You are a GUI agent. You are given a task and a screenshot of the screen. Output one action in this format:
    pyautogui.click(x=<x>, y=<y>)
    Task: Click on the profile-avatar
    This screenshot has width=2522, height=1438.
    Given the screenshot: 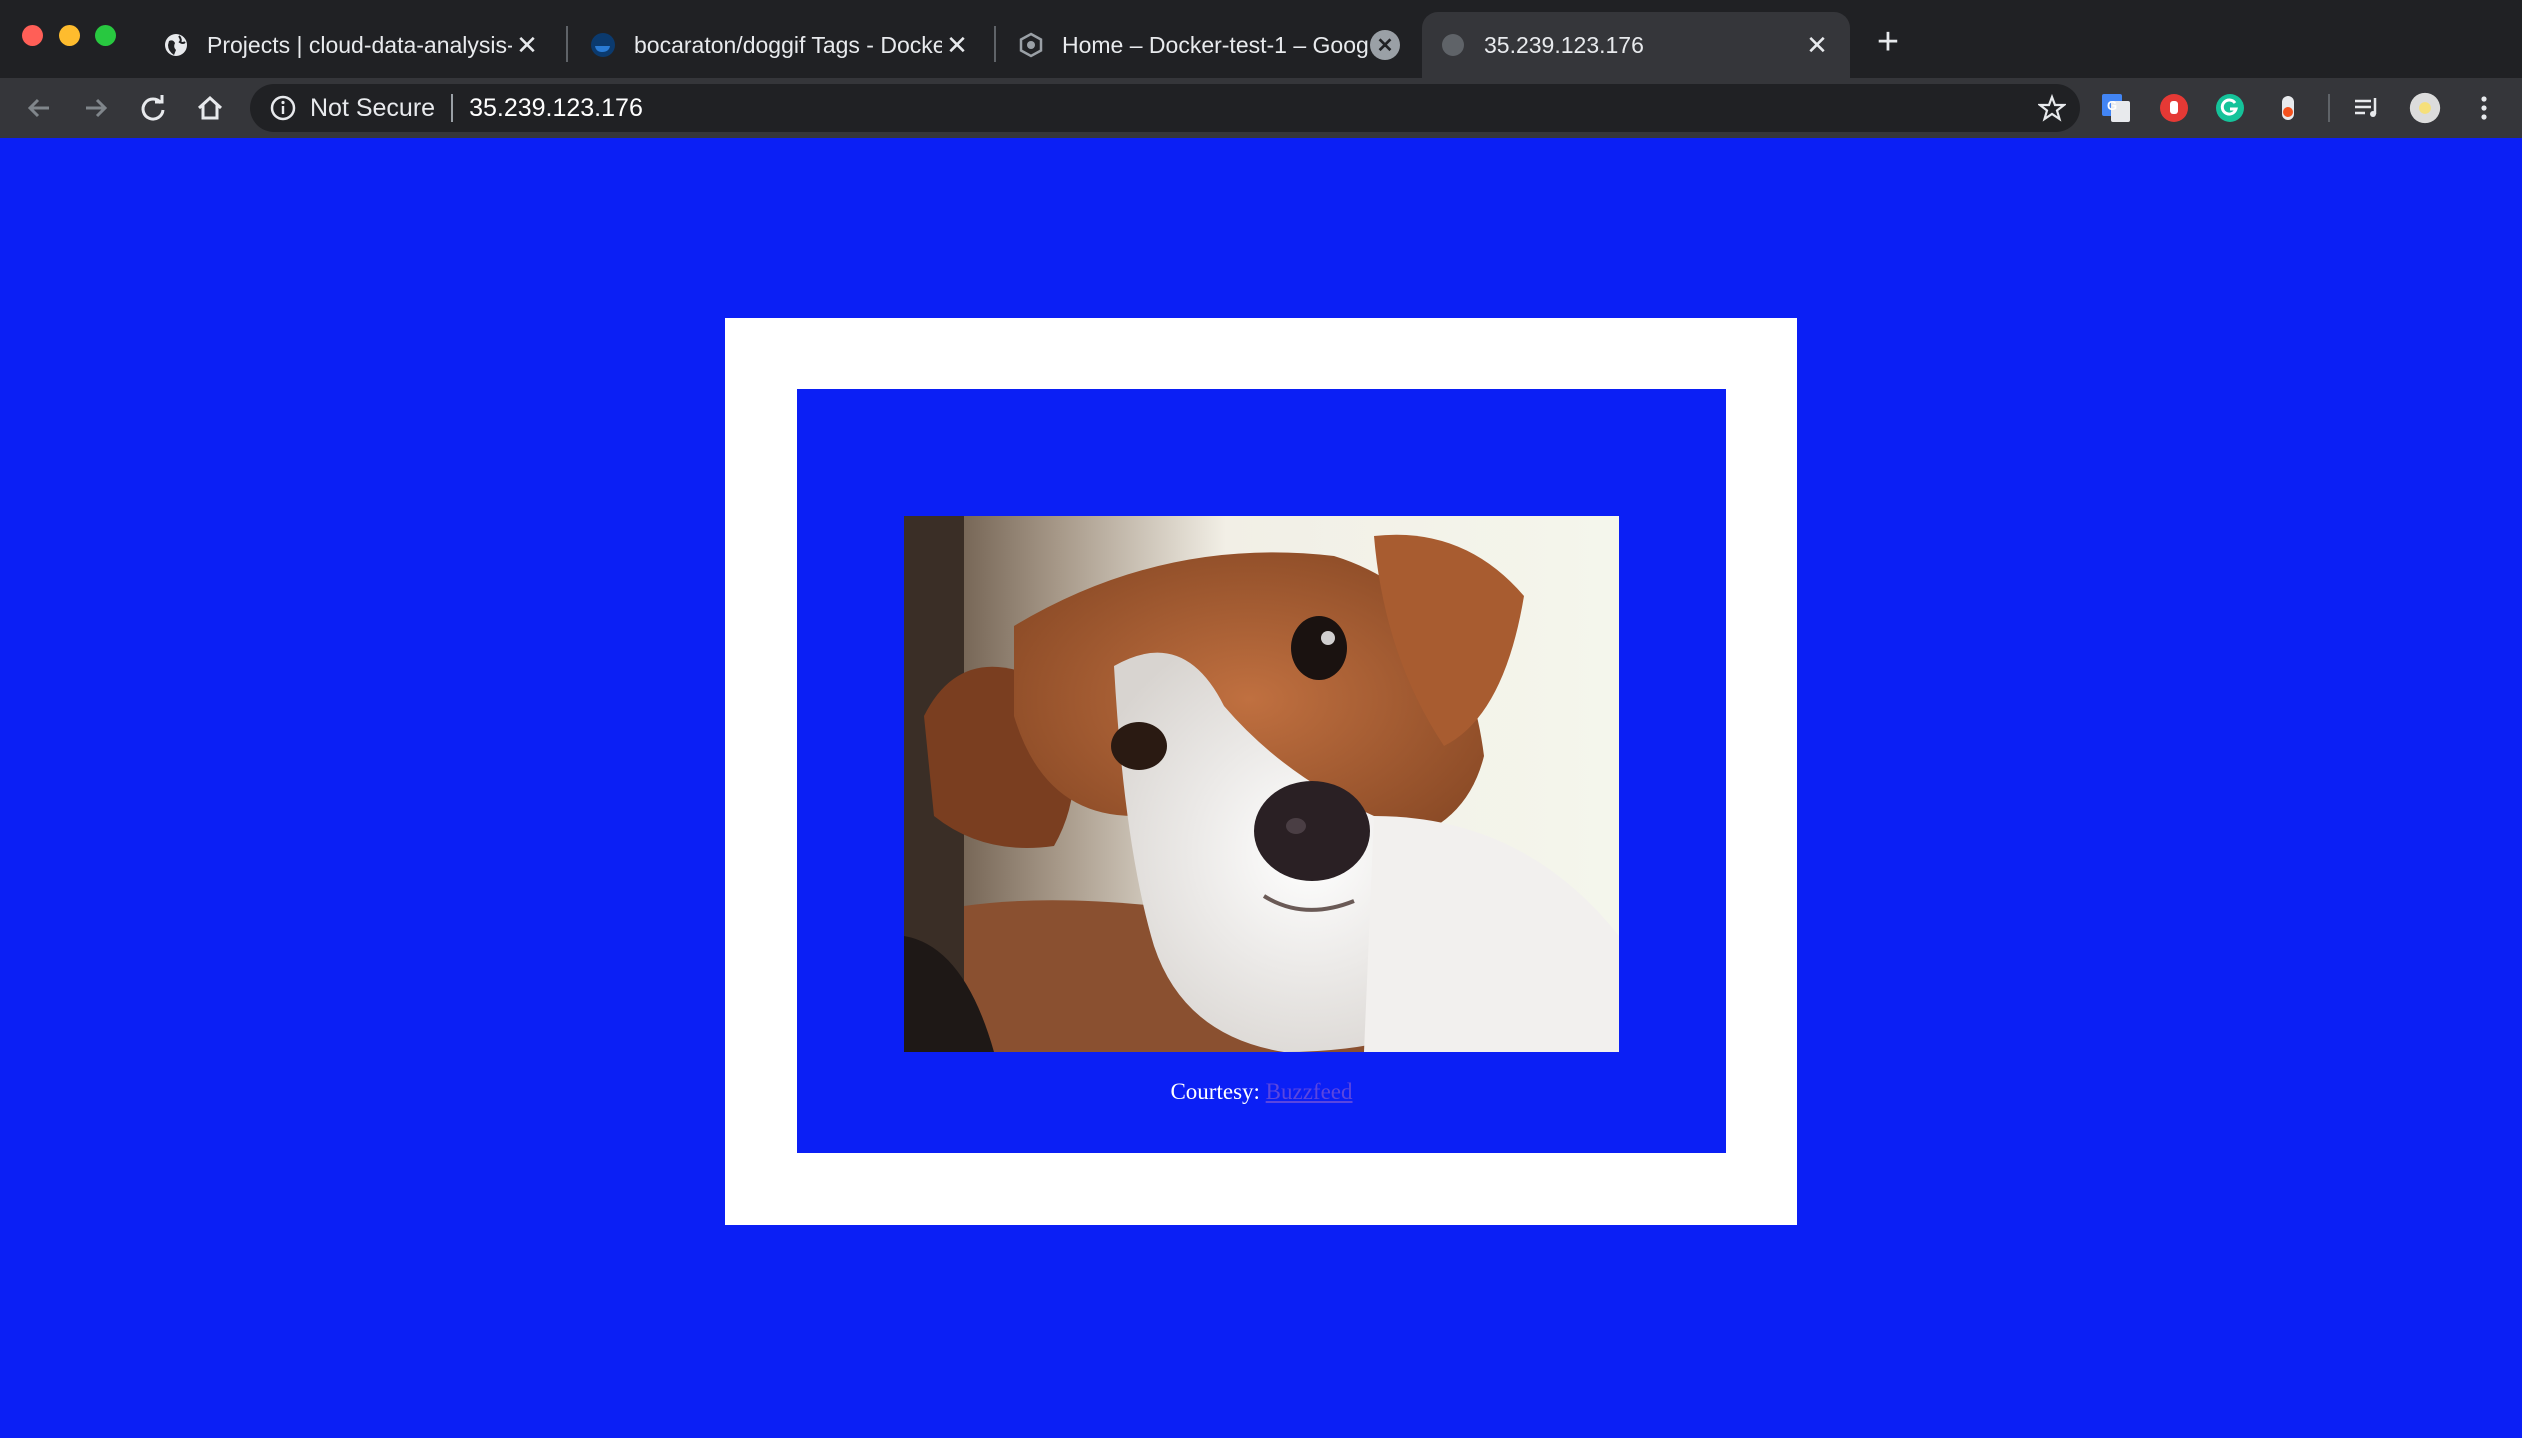 What is the action you would take?
    pyautogui.click(x=2425, y=108)
    